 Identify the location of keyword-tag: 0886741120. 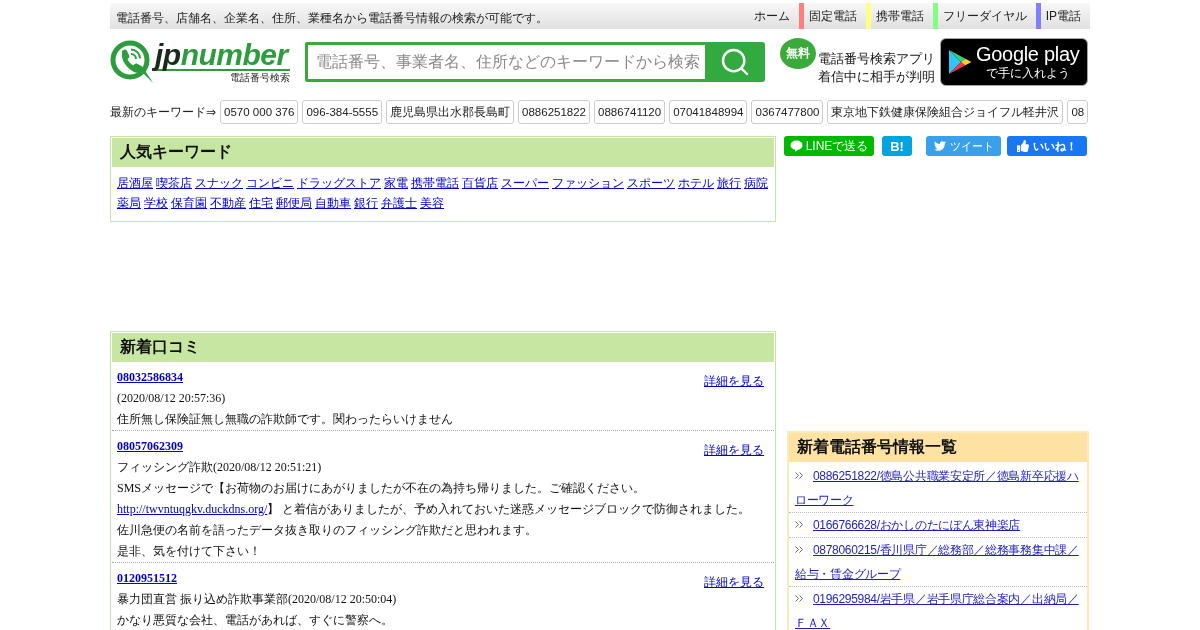
(630, 112).